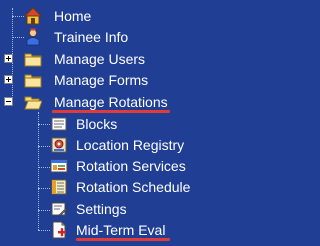 This screenshot has height=246, width=320. Describe the element at coordinates (8, 58) in the screenshot. I see `expand-toggle-manage-users` at that location.